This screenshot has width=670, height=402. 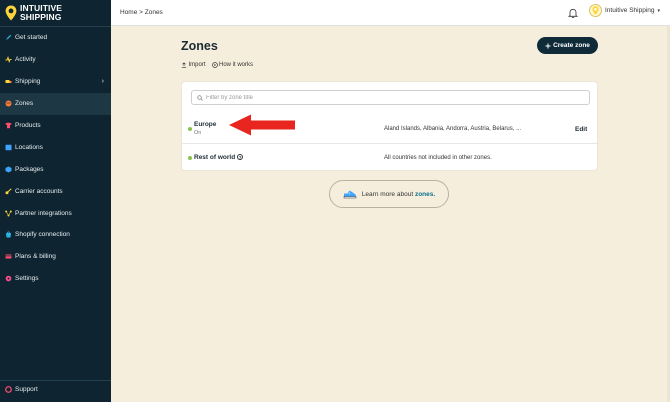 I want to click on how-it-works-label: How it works, so click(x=236, y=65).